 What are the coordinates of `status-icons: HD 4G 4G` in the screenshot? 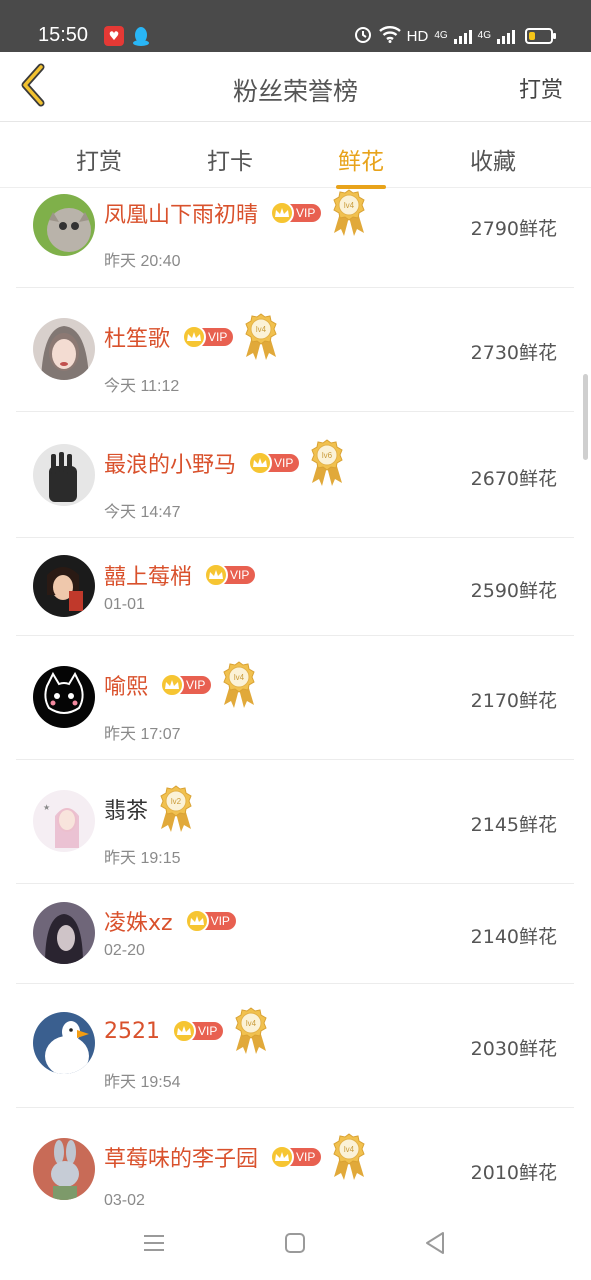 It's located at (454, 36).